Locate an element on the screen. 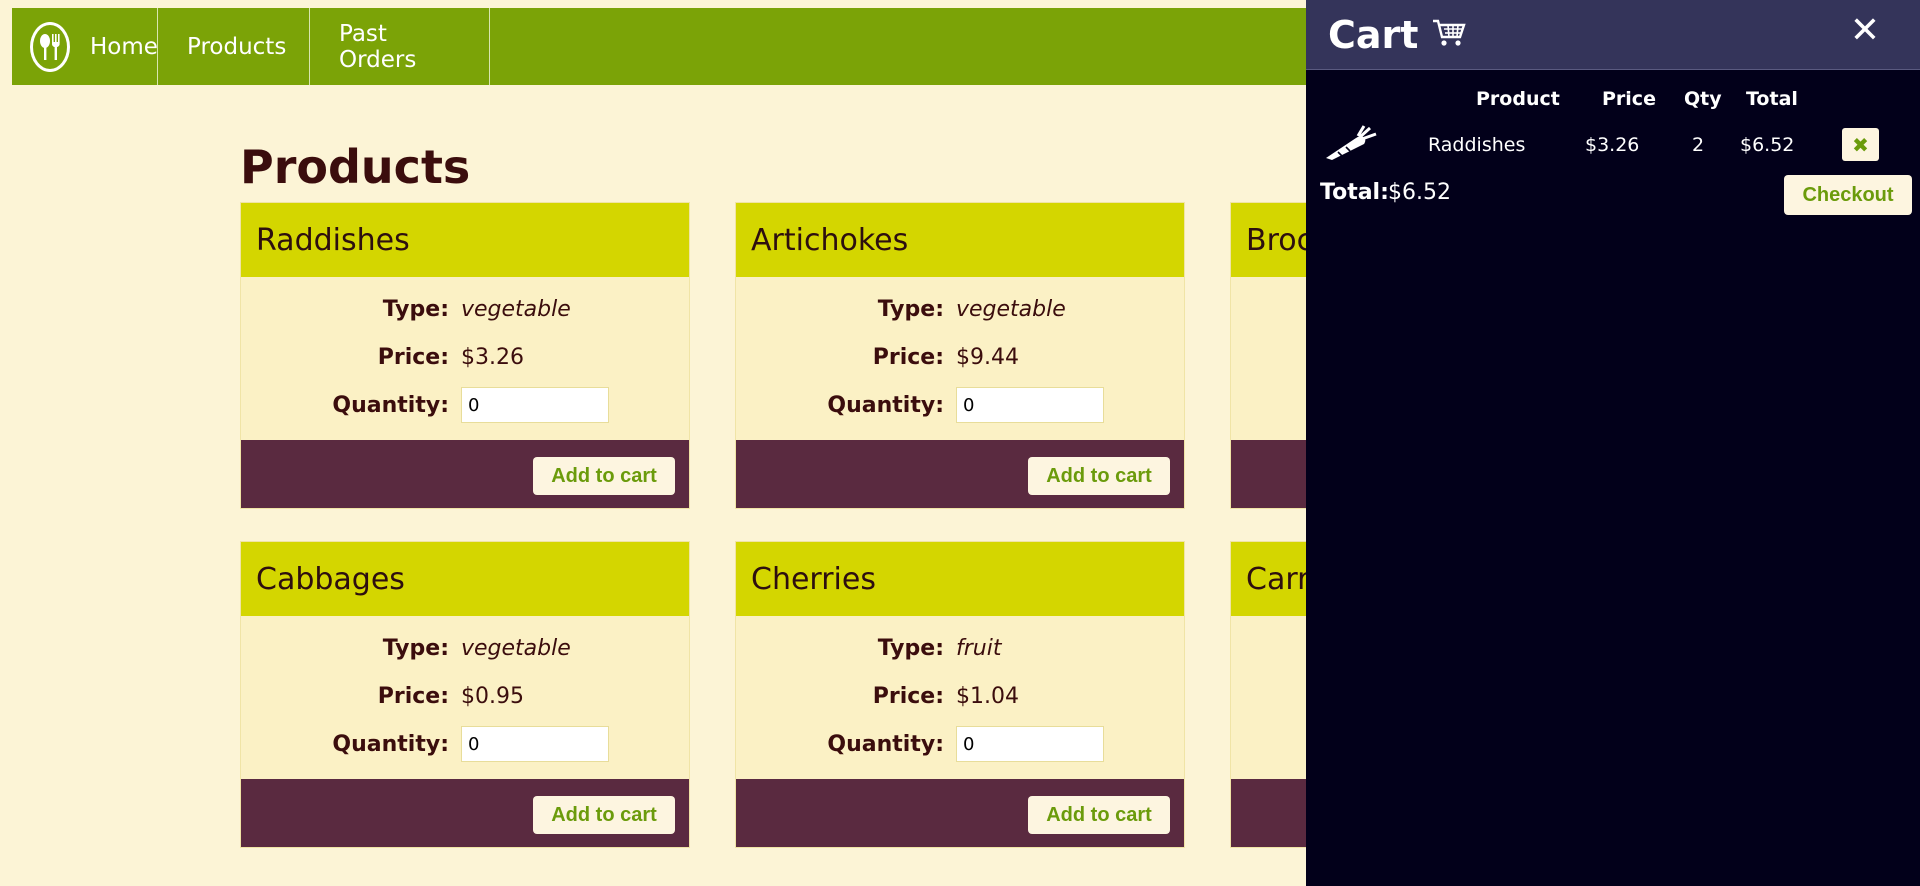 The width and height of the screenshot is (1920, 886). product-type: fruit is located at coordinates (979, 648).